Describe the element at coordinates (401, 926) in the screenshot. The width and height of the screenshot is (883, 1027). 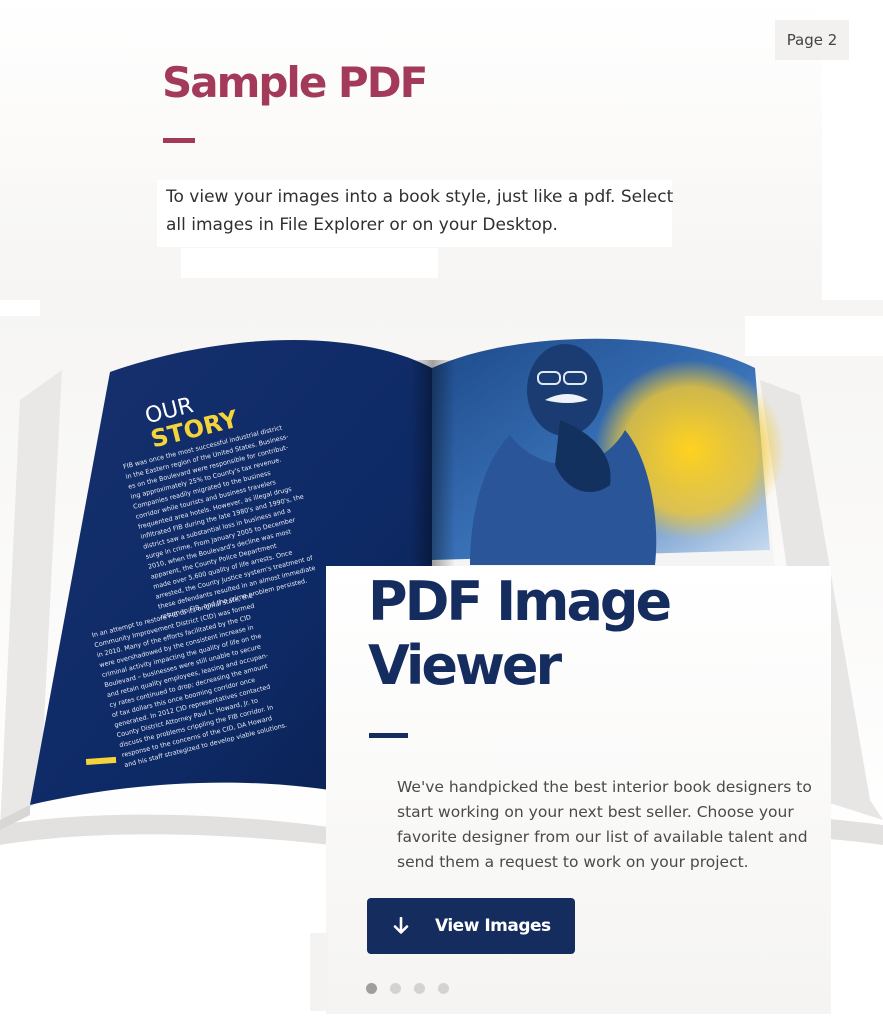
I see `arrow-down-icon` at that location.